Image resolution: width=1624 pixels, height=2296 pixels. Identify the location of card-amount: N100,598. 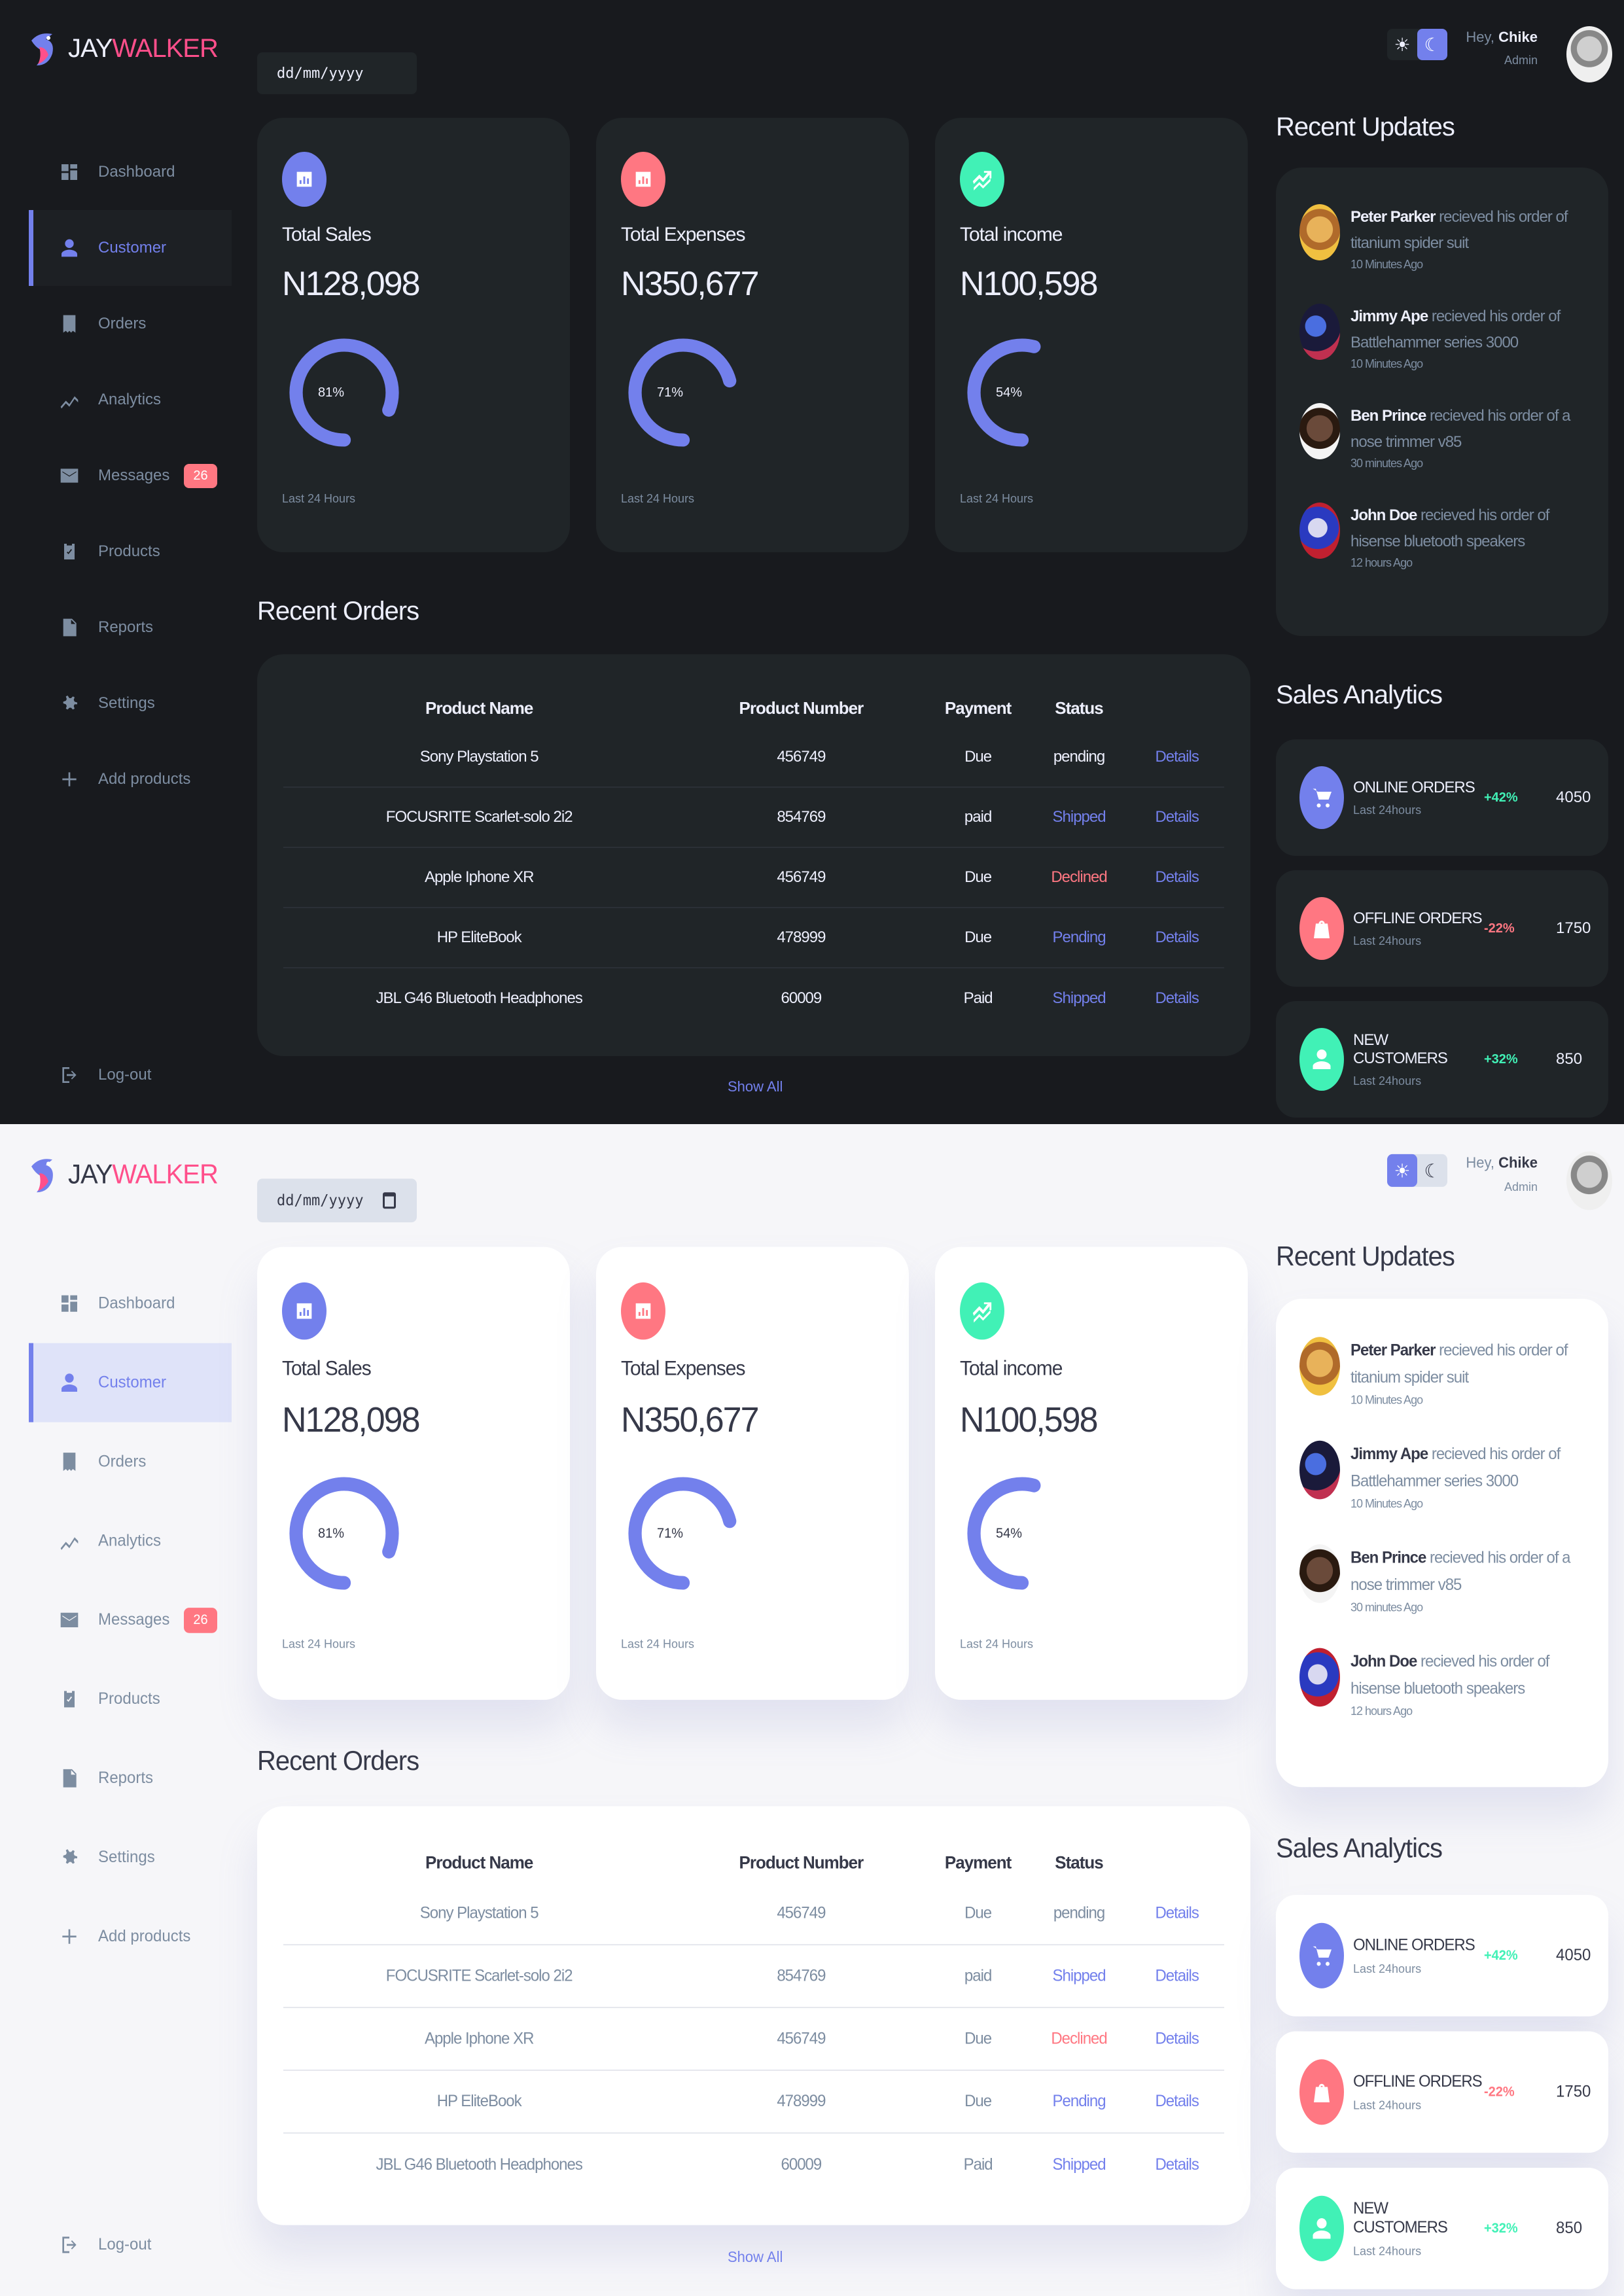
(1029, 1420).